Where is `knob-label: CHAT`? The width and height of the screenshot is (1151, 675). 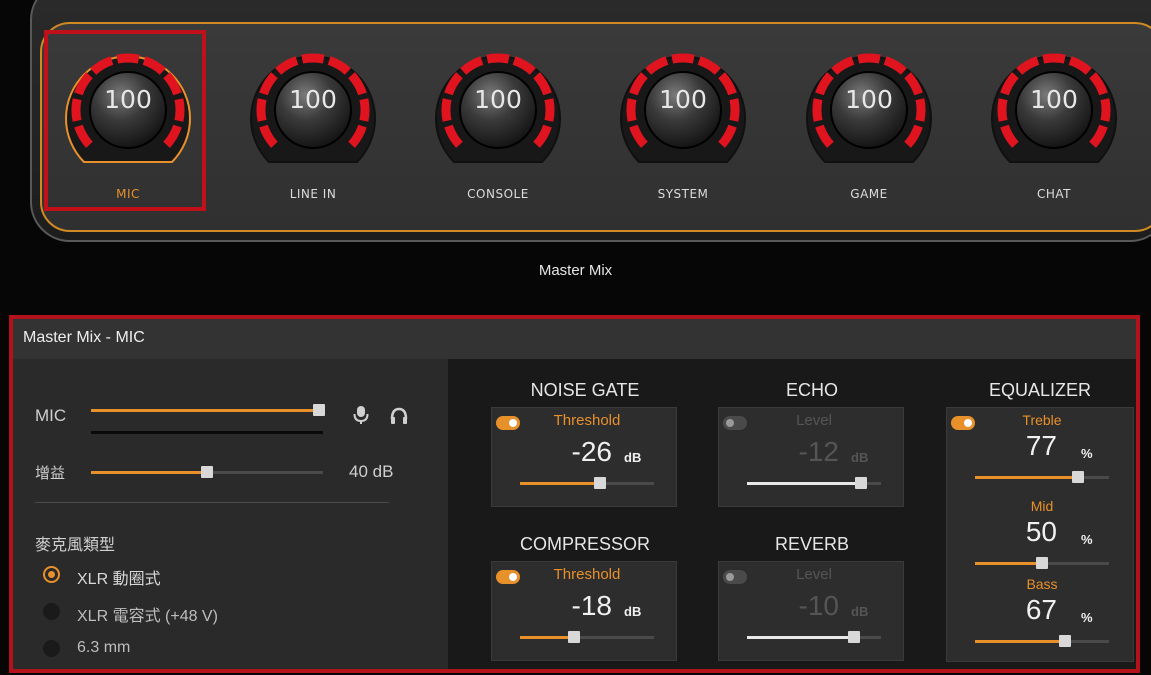
knob-label: CHAT is located at coordinates (1053, 194).